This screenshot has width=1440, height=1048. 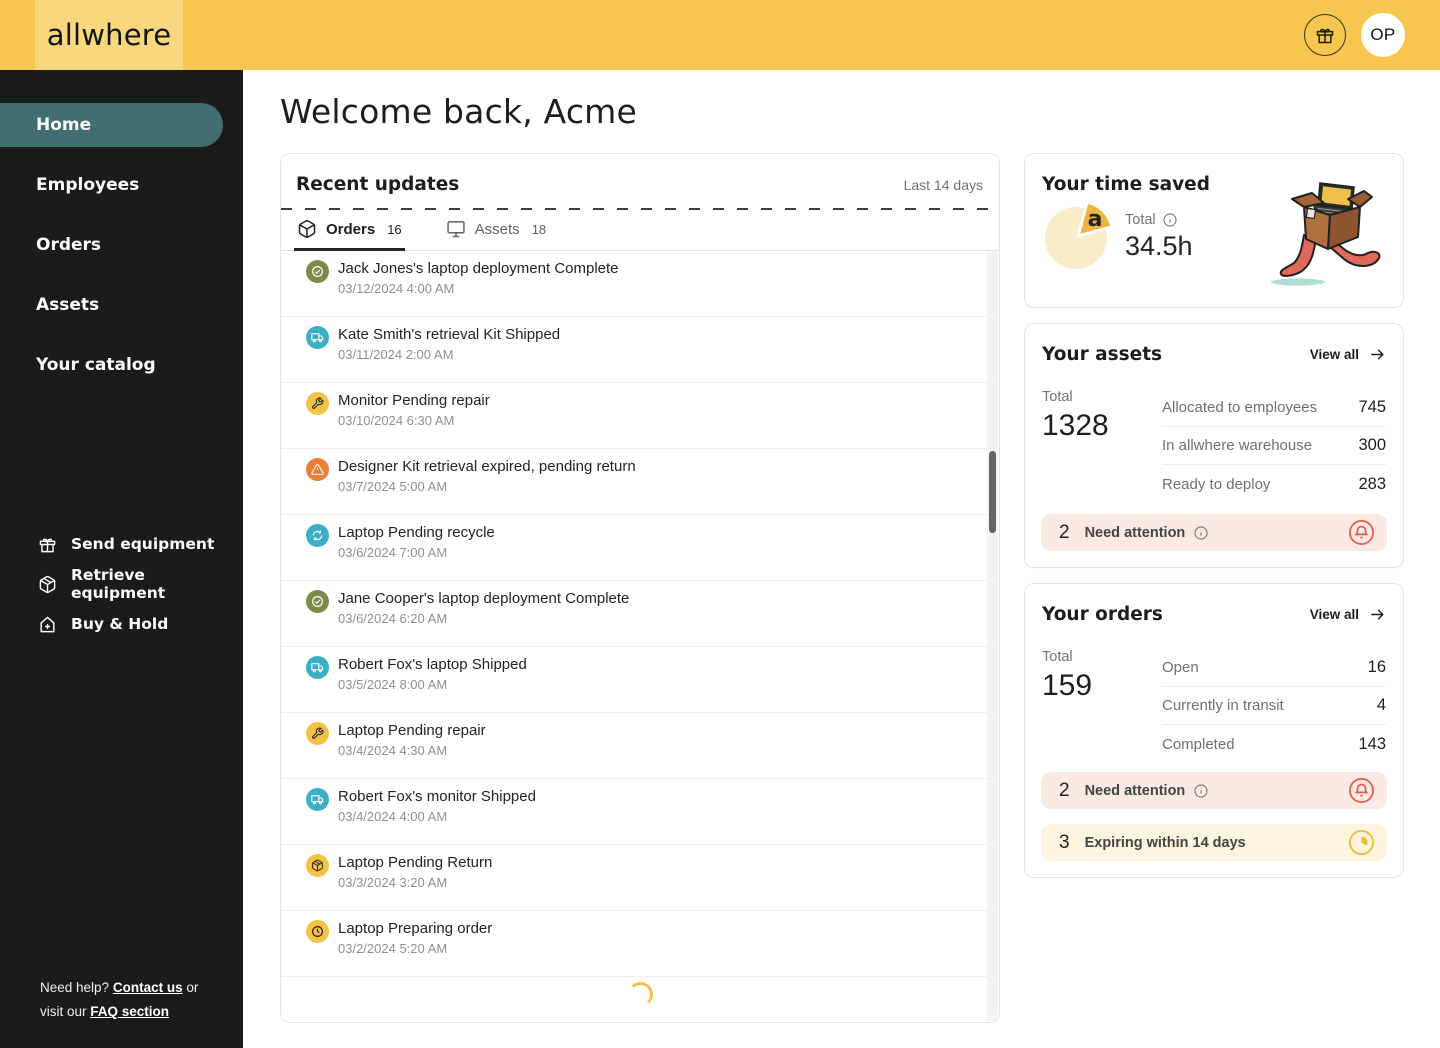 I want to click on update-title: Kate Smith's retrieval Kit Shipped, so click(x=449, y=334).